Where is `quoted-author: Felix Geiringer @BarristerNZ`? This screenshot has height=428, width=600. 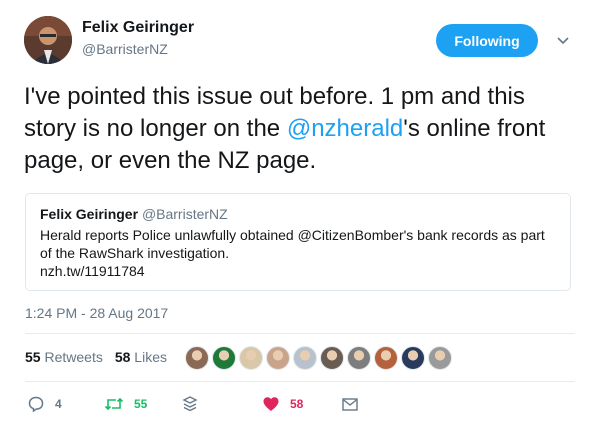
quoted-author: Felix Geiringer @BarristerNZ is located at coordinates (298, 214).